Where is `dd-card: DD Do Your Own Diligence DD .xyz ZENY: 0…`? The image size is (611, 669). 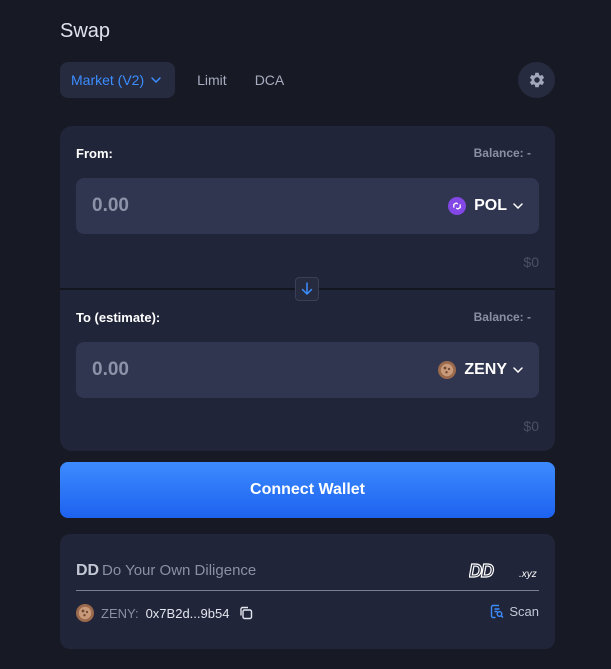 dd-card: DD Do Your Own Diligence DD .xyz ZENY: 0… is located at coordinates (307, 591).